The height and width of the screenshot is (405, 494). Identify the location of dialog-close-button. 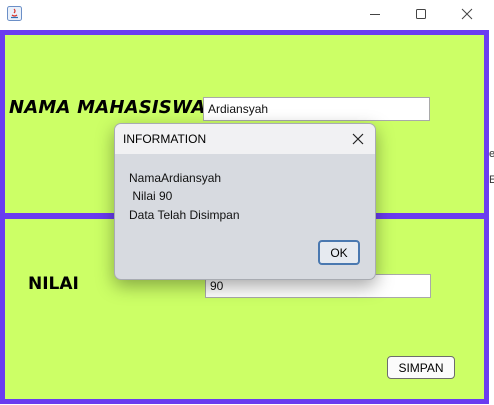
(358, 139).